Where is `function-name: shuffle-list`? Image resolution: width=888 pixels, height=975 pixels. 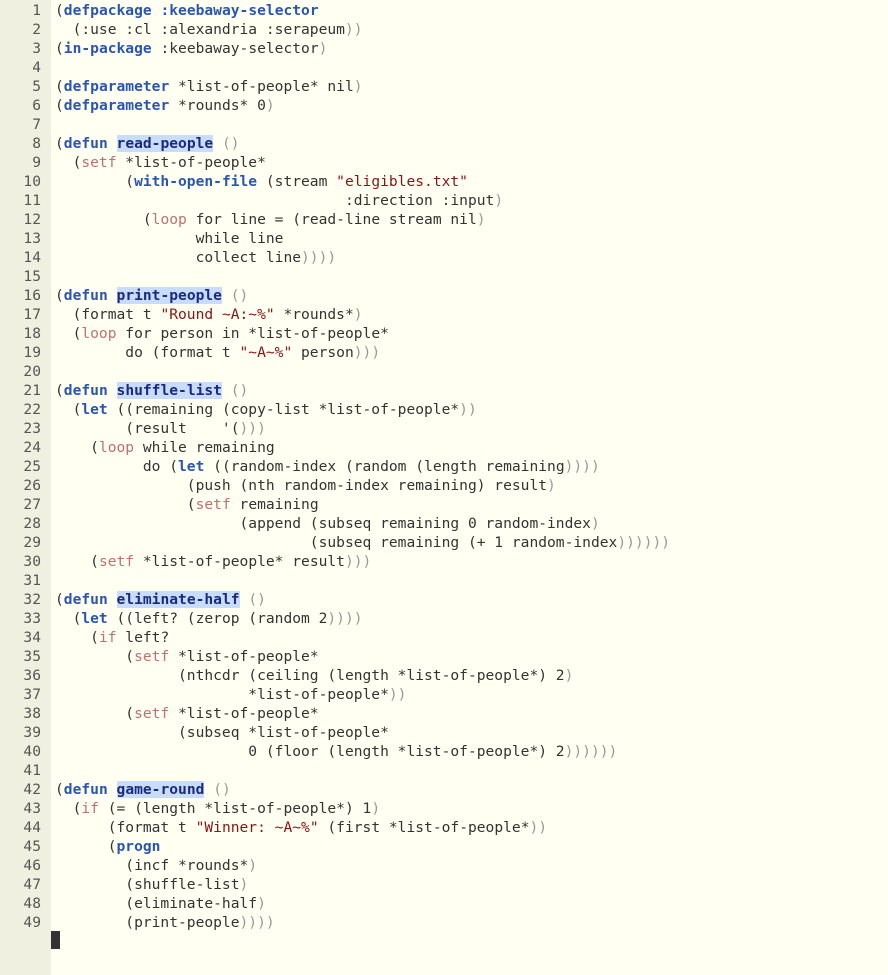
function-name: shuffle-list is located at coordinates (169, 390).